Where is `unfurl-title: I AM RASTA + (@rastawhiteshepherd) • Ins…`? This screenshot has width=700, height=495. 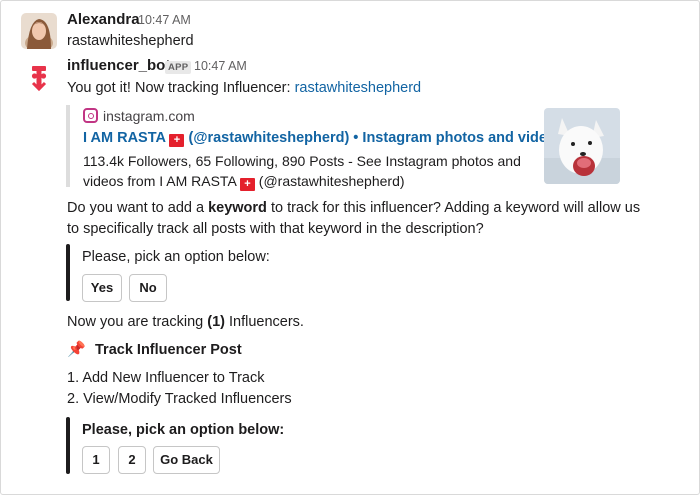 unfurl-title: I AM RASTA + (@rastawhiteshepherd) • Ins… is located at coordinates (323, 138).